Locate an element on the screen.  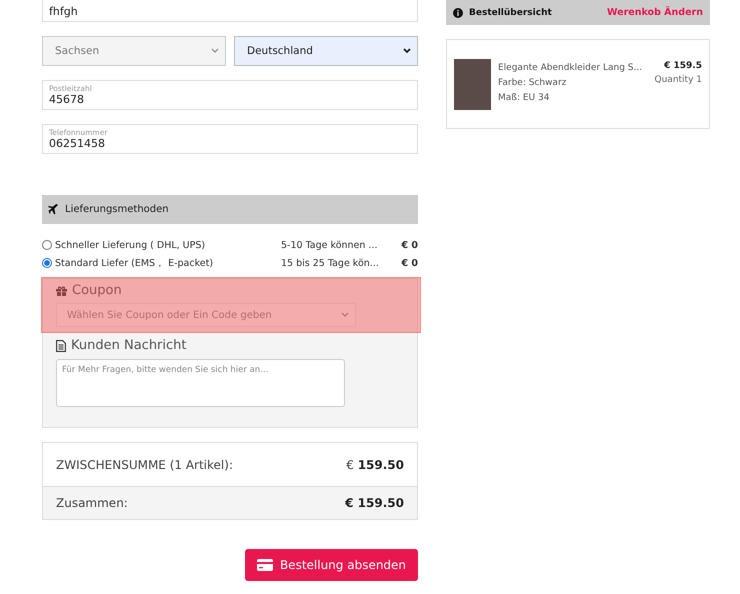
shipping-option-label: Standard Liefer (EMS， E-packet) is located at coordinates (168, 263).